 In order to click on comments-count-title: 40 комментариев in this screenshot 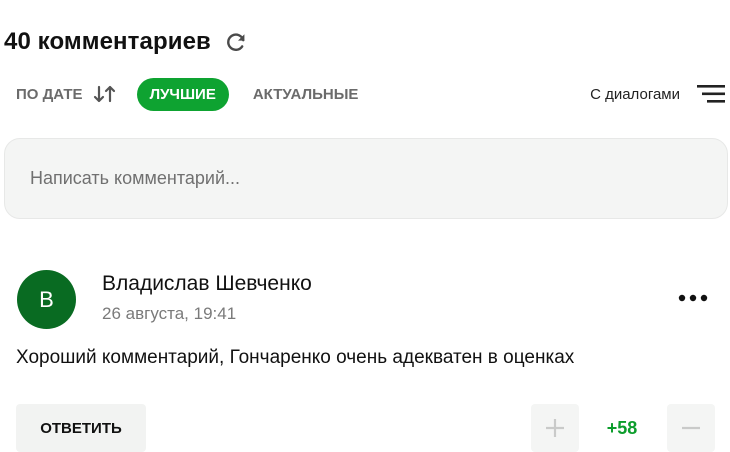, I will do `click(107, 41)`.